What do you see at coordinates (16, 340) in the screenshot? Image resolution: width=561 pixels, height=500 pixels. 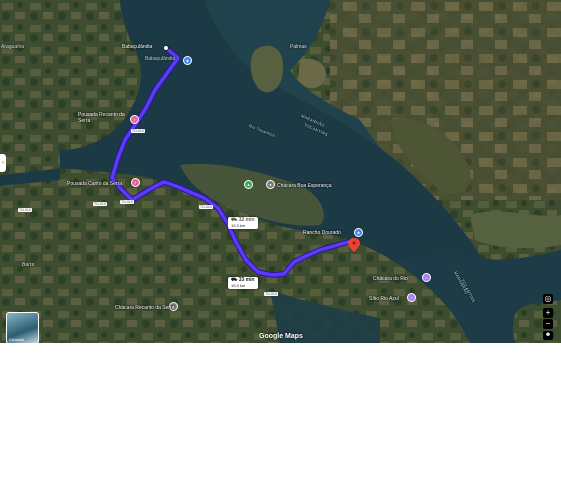 I see `layers-label: Camadas` at bounding box center [16, 340].